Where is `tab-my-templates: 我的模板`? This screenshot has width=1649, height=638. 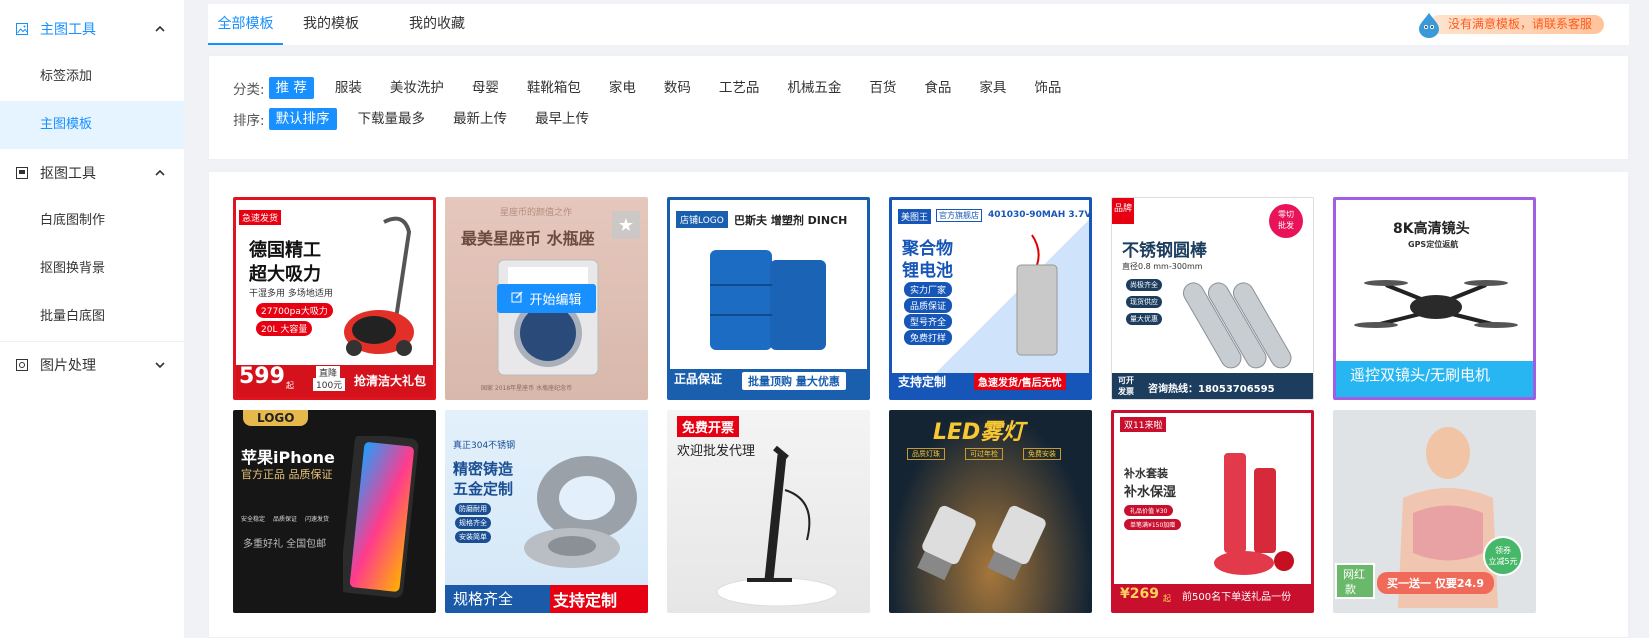
tab-my-templates: 我的模板 is located at coordinates (331, 24).